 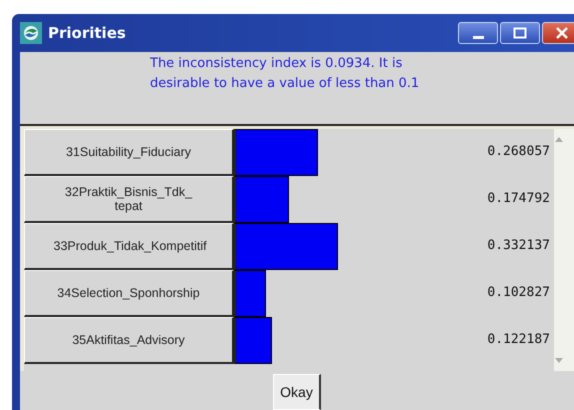 I want to click on criterion-label: 32Praktik_Bisnis_Tdk_ tepat, so click(x=129, y=199).